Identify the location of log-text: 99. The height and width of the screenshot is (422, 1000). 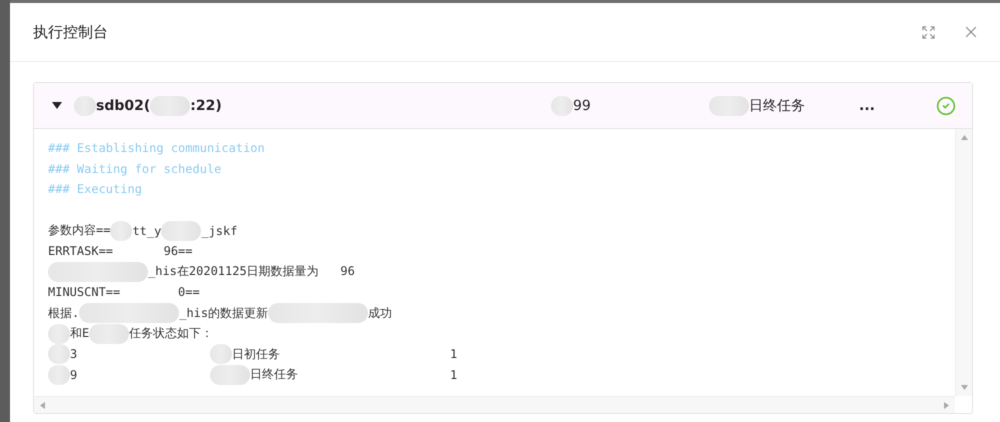
(582, 106).